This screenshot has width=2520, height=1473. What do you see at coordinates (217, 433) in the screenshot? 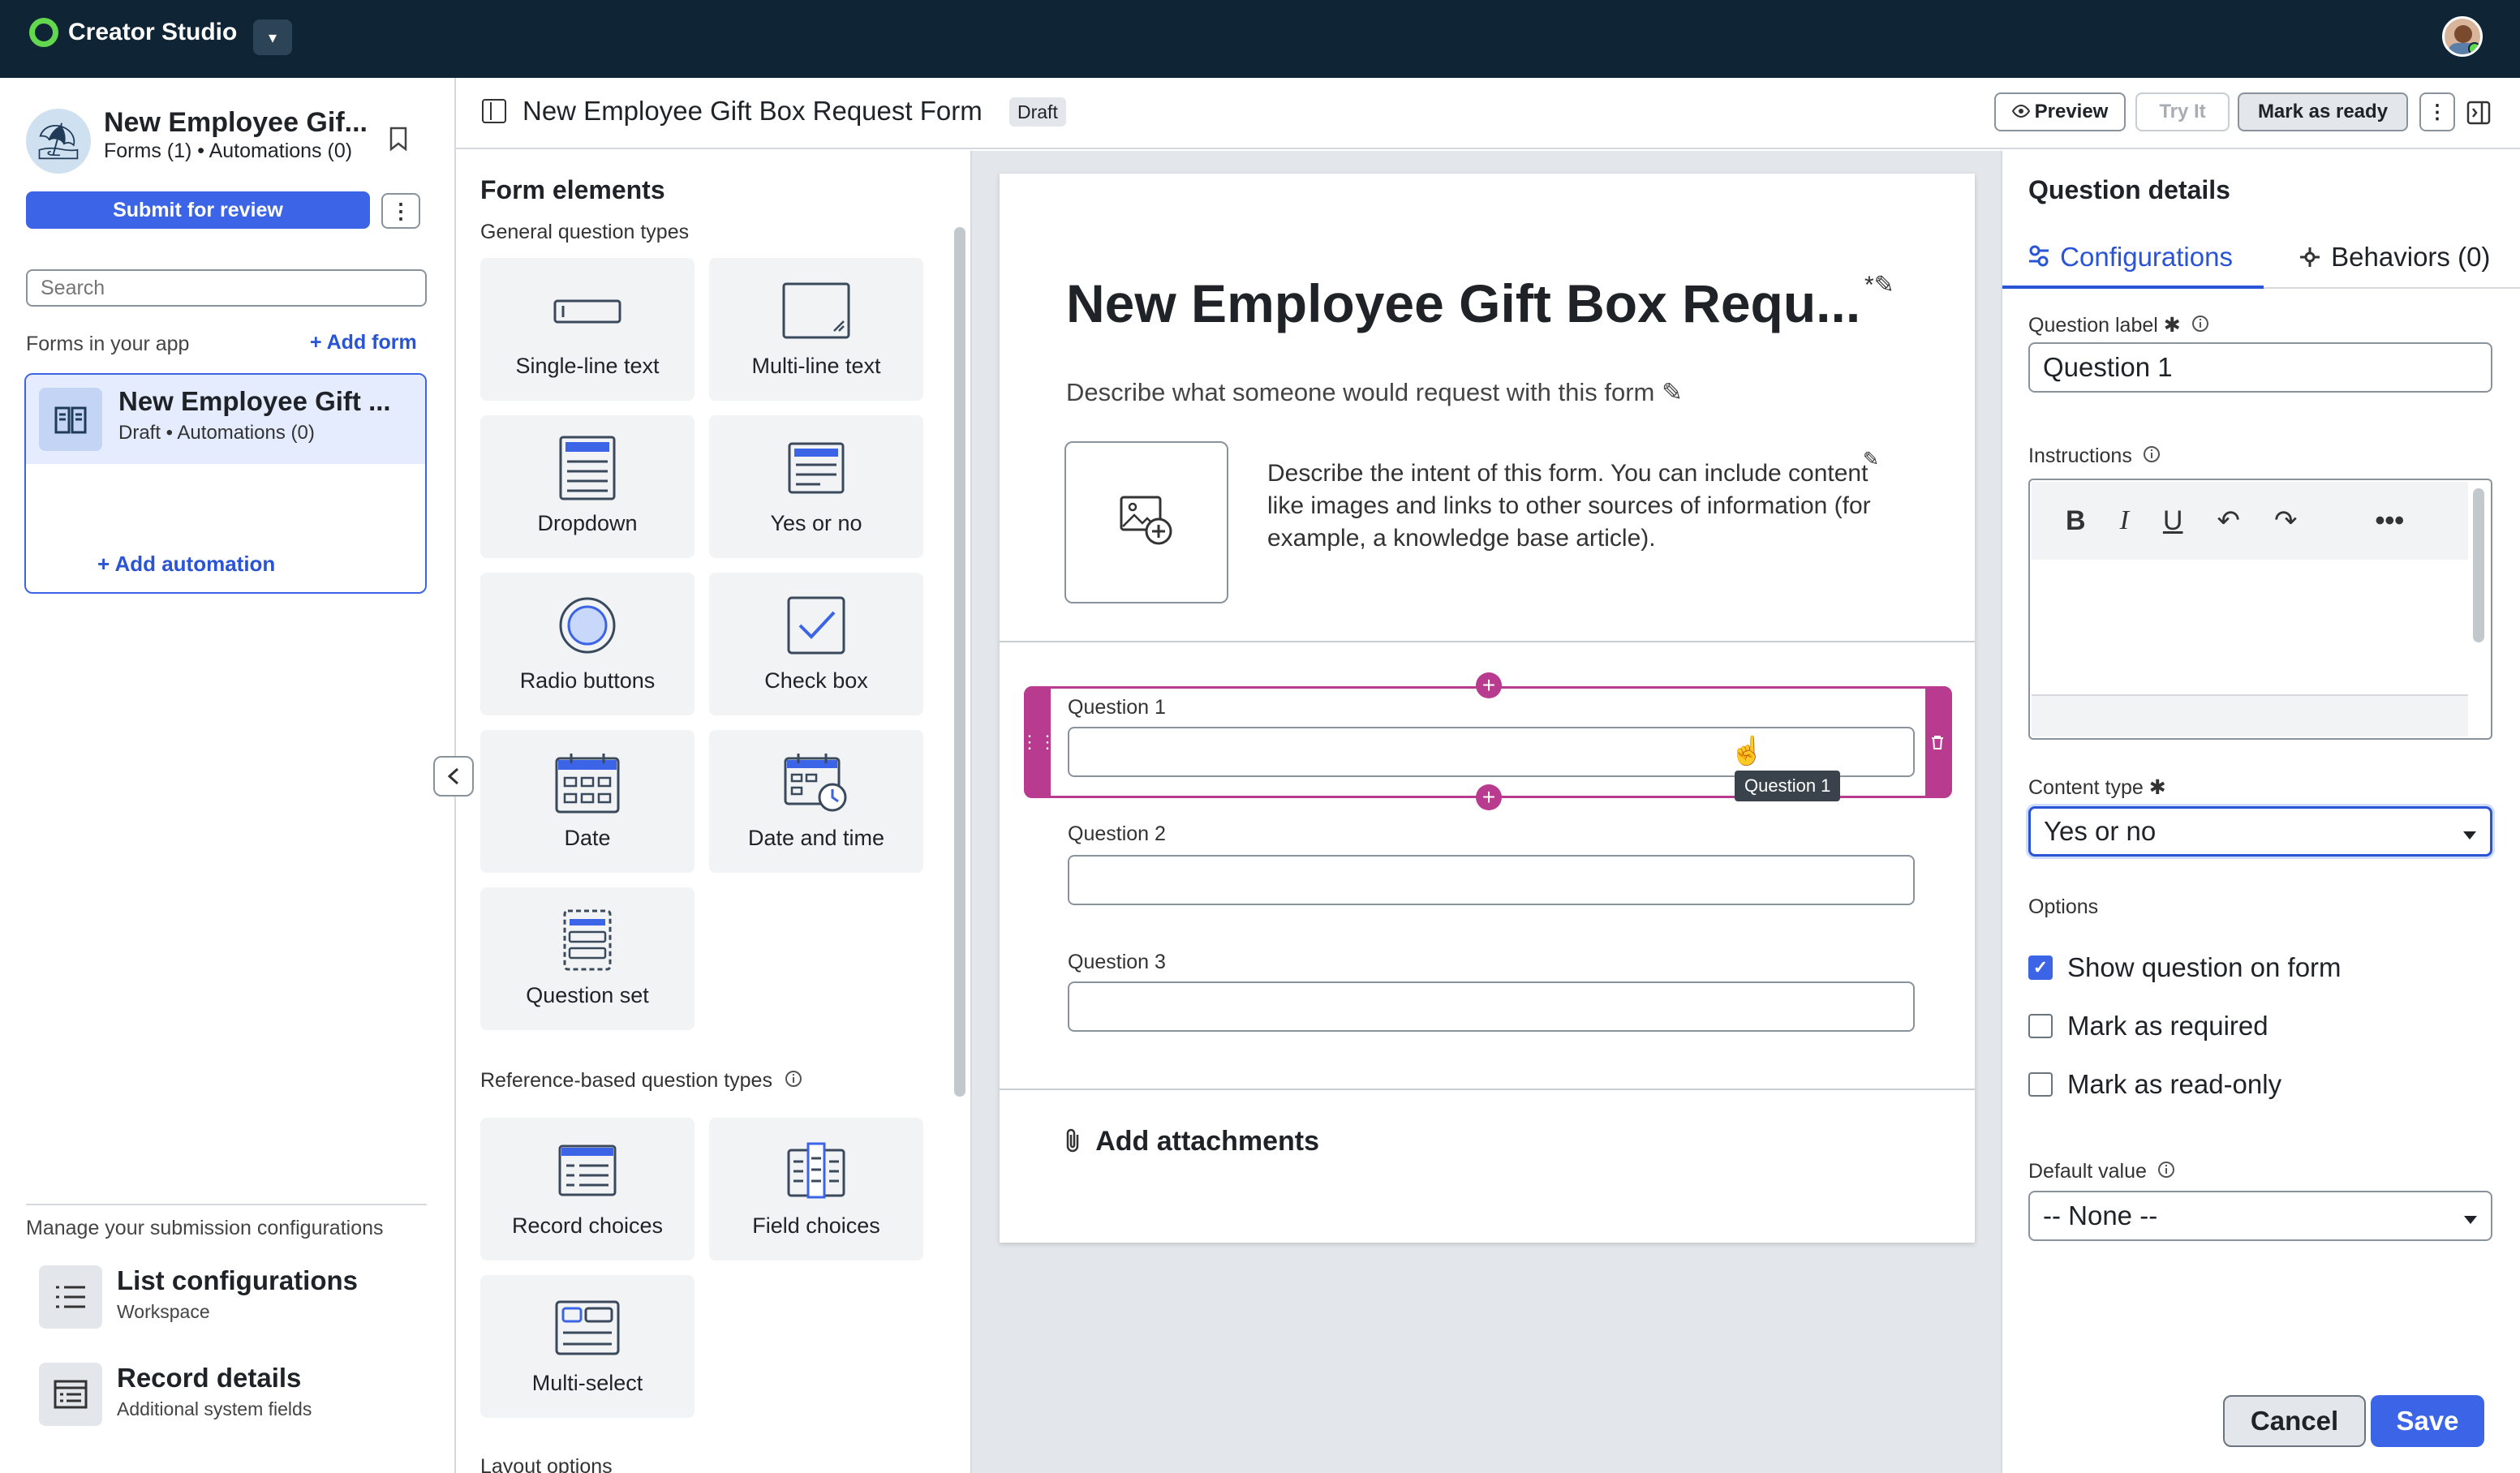
I see `form-card-subtitle: Draft • Automations (0)` at bounding box center [217, 433].